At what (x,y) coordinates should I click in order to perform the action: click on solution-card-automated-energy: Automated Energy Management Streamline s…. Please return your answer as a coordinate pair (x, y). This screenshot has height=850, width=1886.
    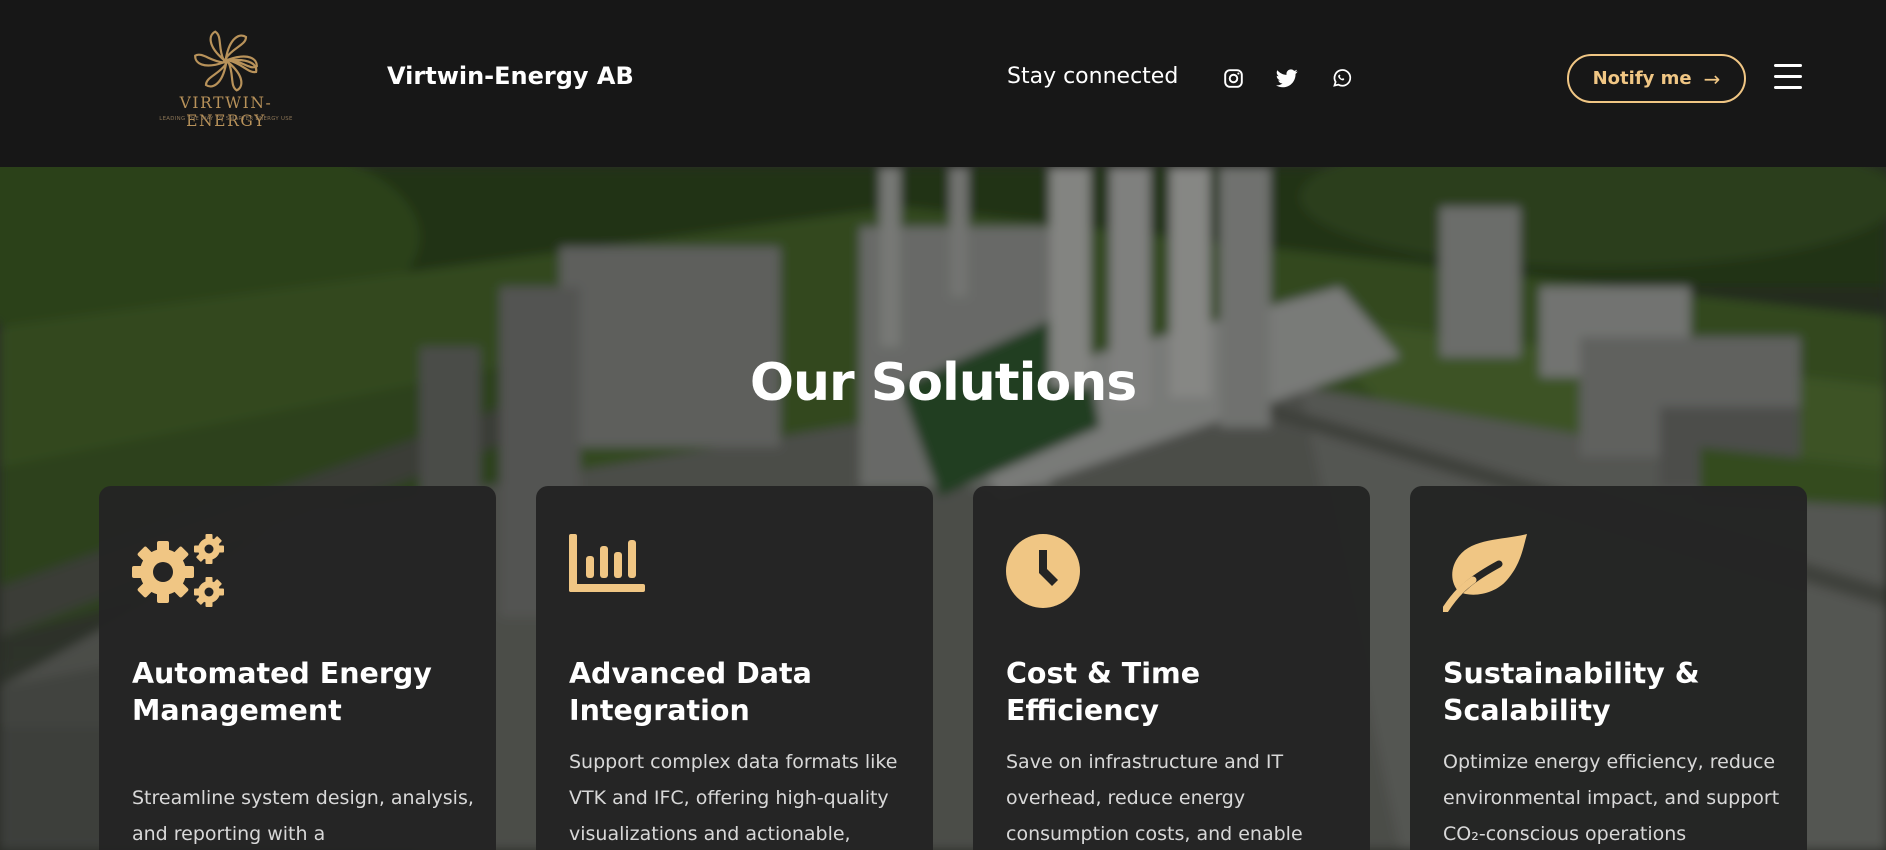
    Looking at the image, I should click on (297, 668).